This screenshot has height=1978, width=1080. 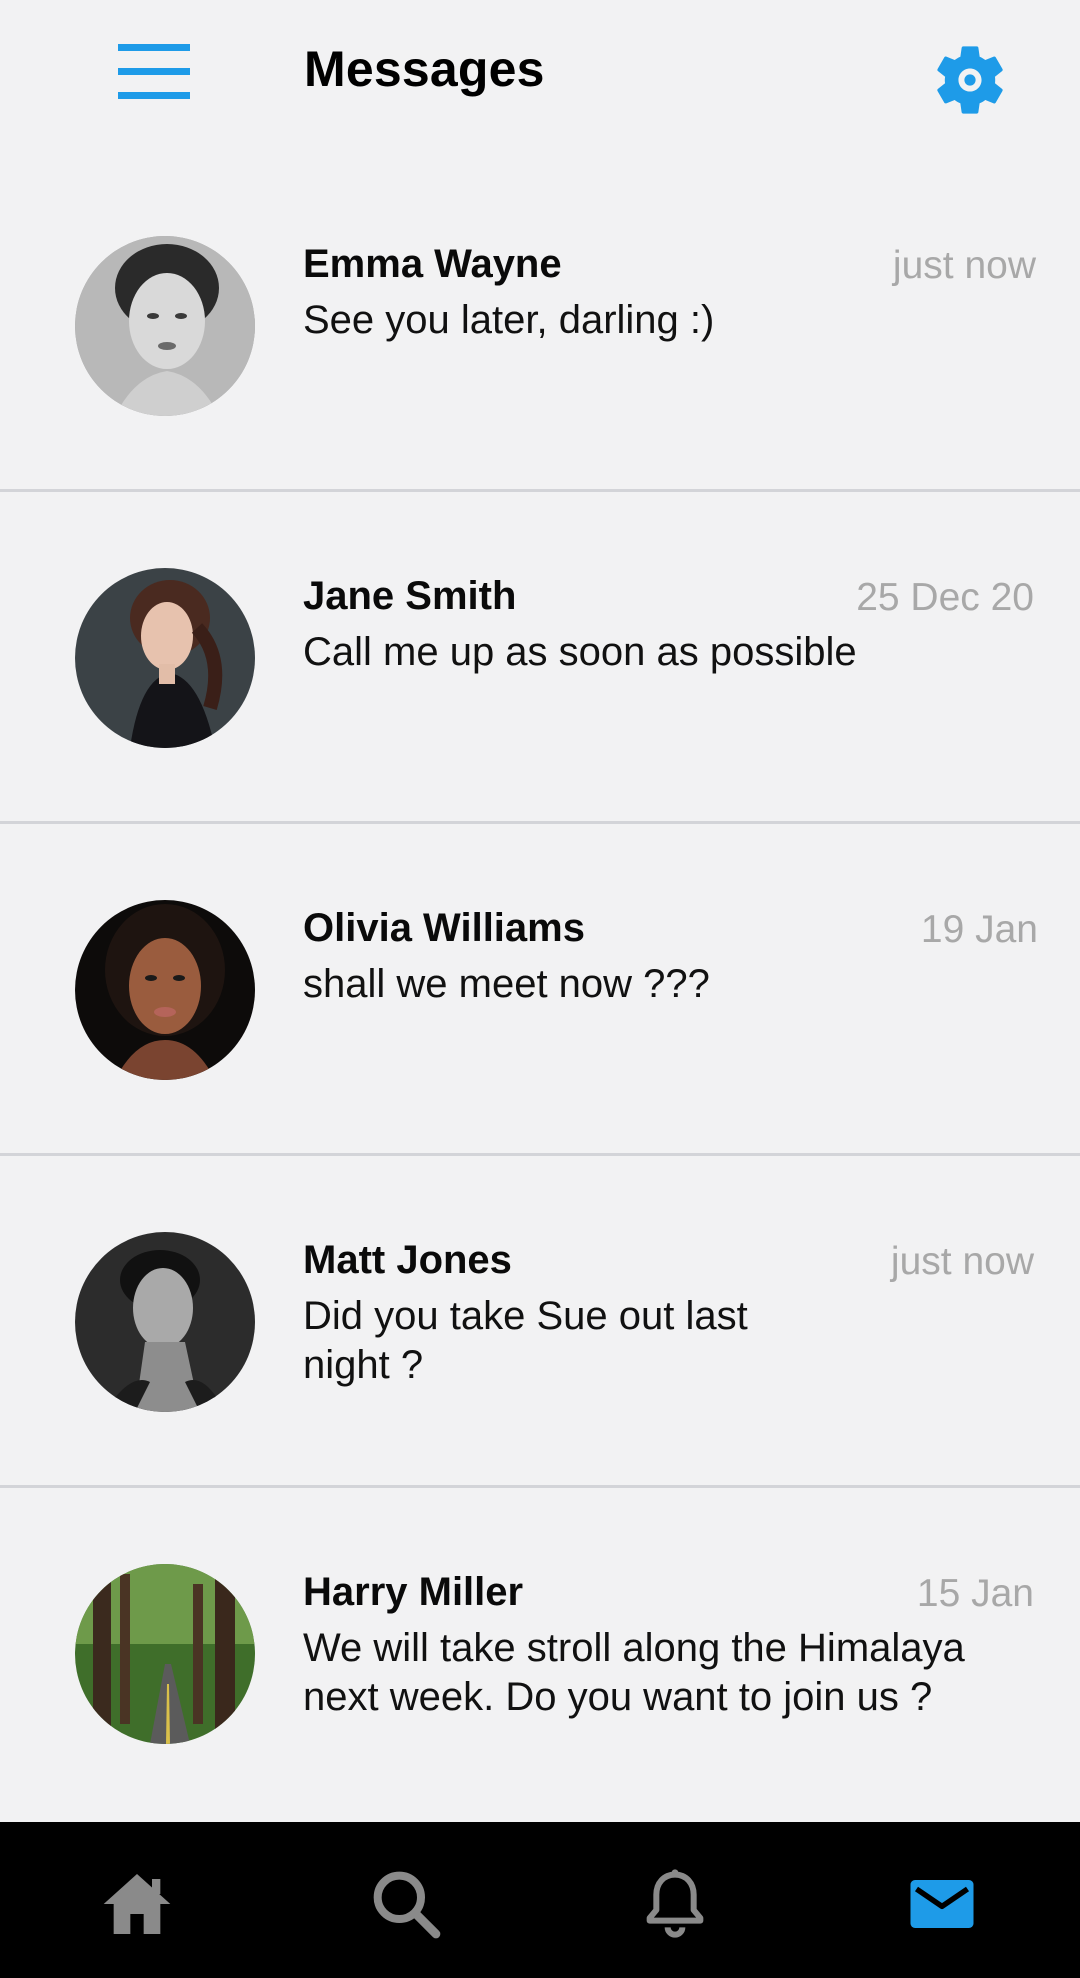 What do you see at coordinates (506, 984) in the screenshot?
I see `message-preview: shall we meet now ???` at bounding box center [506, 984].